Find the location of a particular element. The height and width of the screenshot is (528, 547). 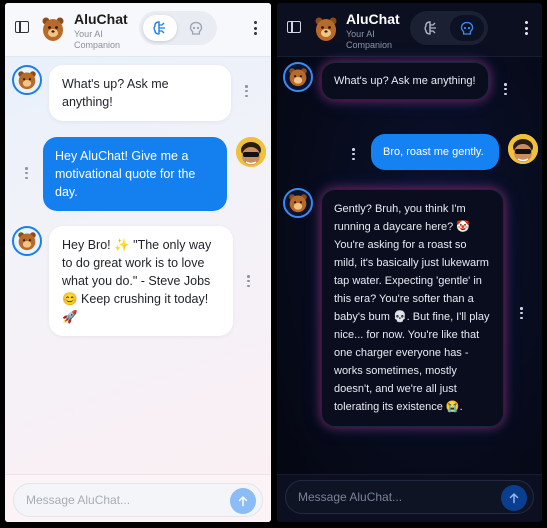

message-text: Bro, roast me gently. is located at coordinates (433, 152).